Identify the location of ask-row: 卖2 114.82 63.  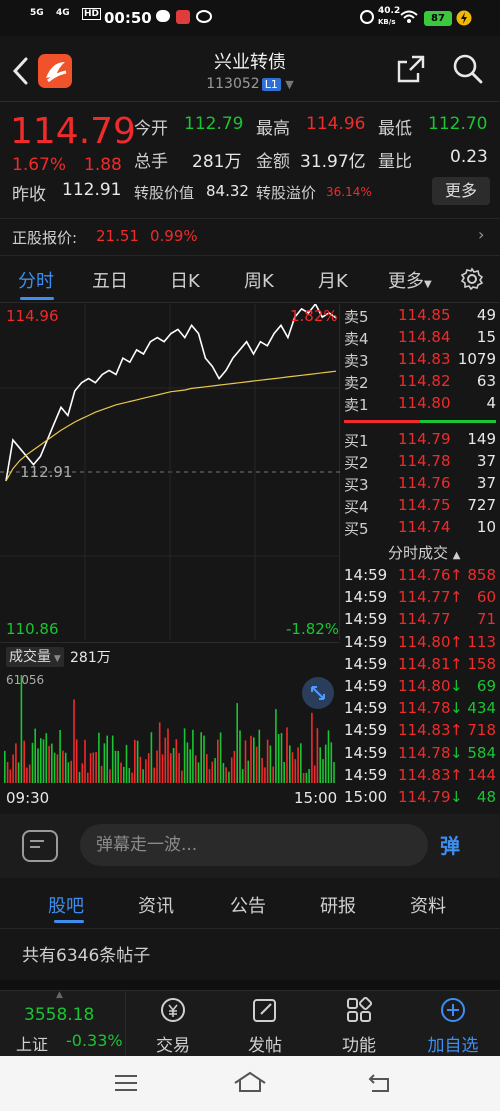
(421, 381).